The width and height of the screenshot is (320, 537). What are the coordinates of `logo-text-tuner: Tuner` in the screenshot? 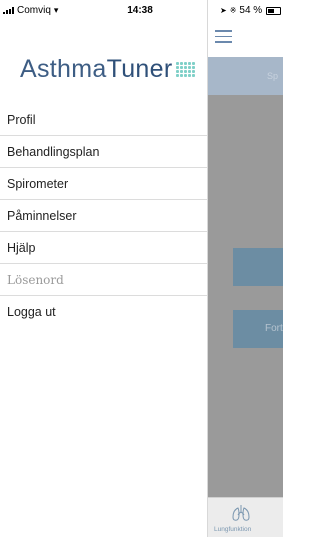 It's located at (139, 69).